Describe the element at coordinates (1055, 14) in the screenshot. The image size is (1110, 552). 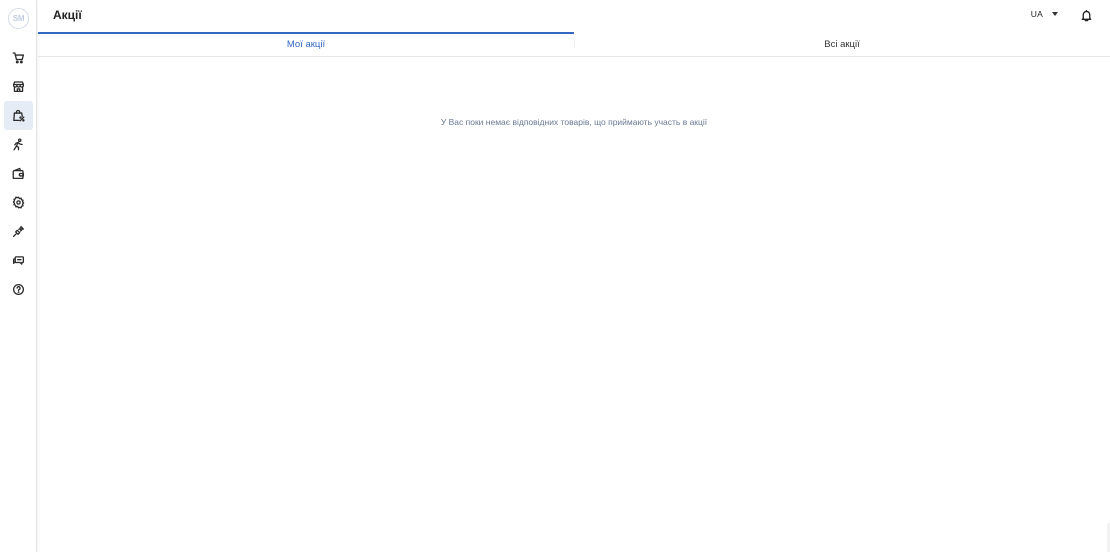
I see `chevron-down-icon` at that location.